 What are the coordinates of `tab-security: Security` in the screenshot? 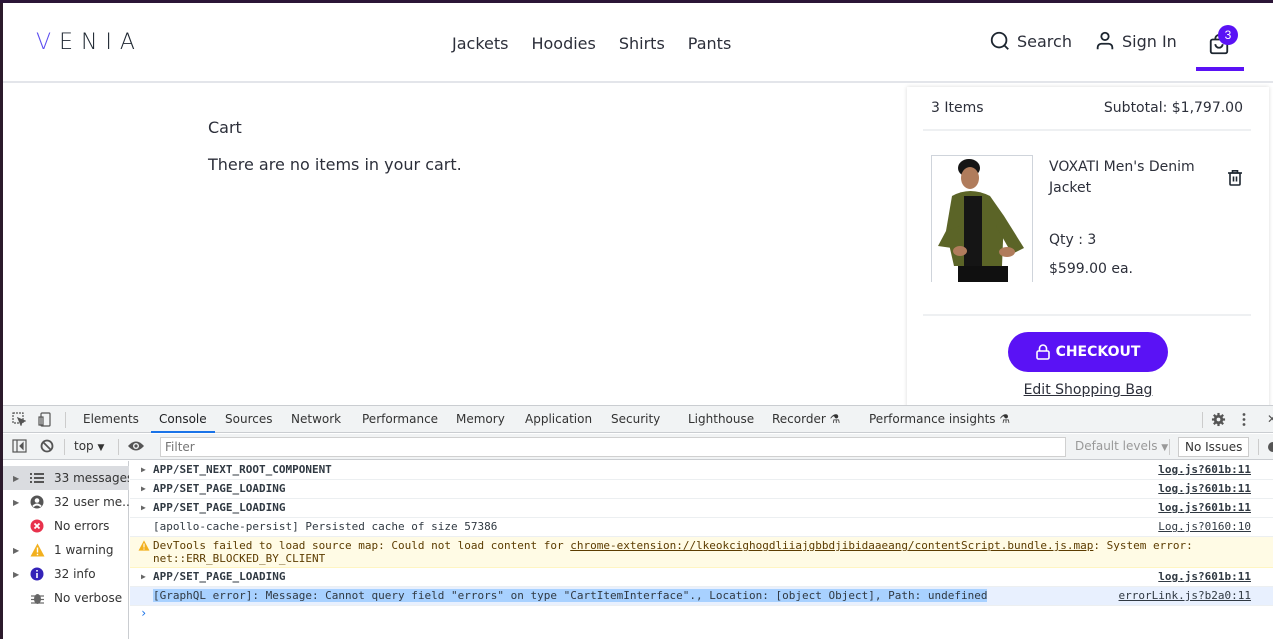 It's located at (635, 419).